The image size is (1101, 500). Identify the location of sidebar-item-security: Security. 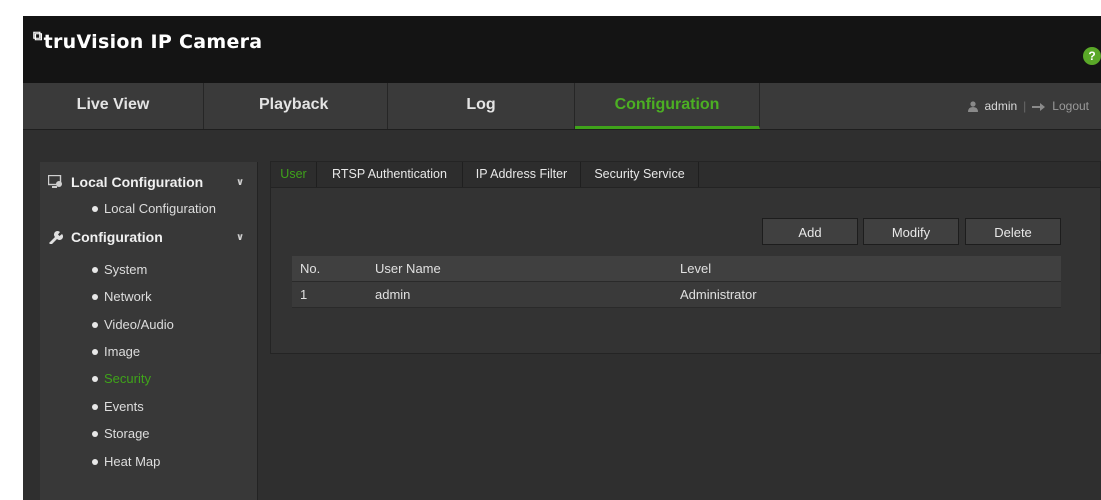
(148, 379).